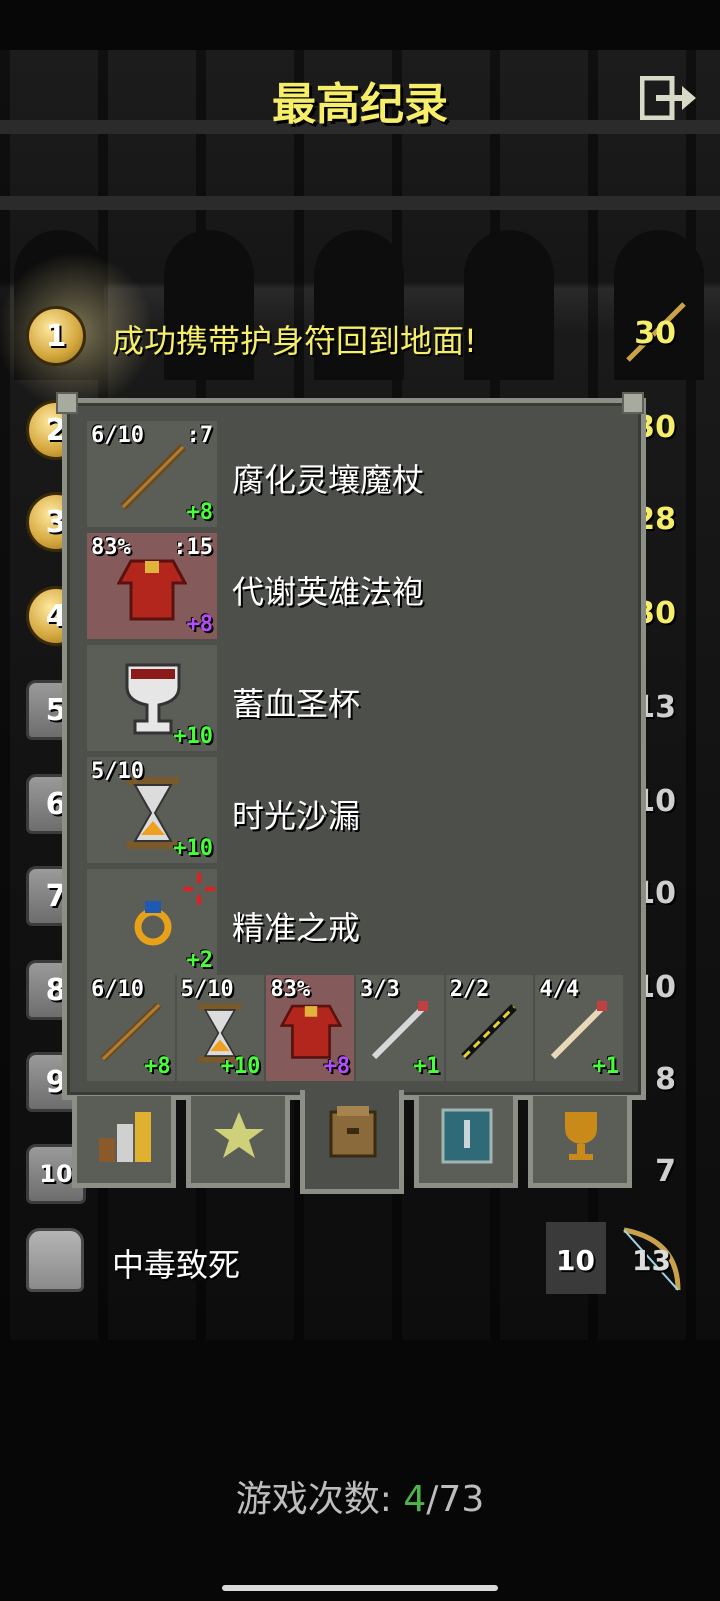 The height and width of the screenshot is (1601, 720). Describe the element at coordinates (296, 704) in the screenshot. I see `item-name: 蓄血圣杯` at that location.